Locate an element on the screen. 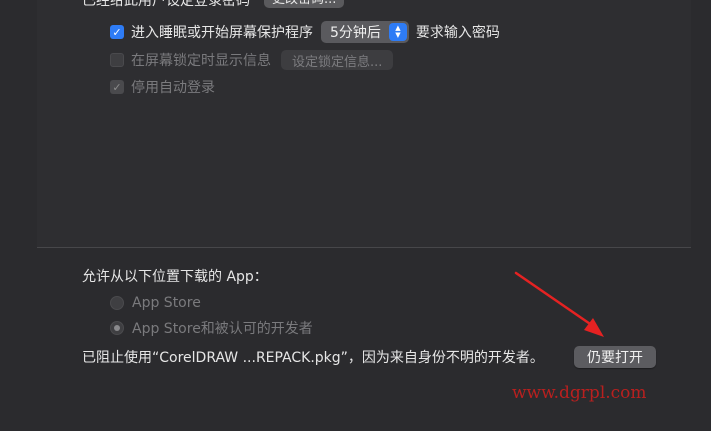 The height and width of the screenshot is (431, 711). site-watermark: www.dgrpl.com is located at coordinates (579, 393).